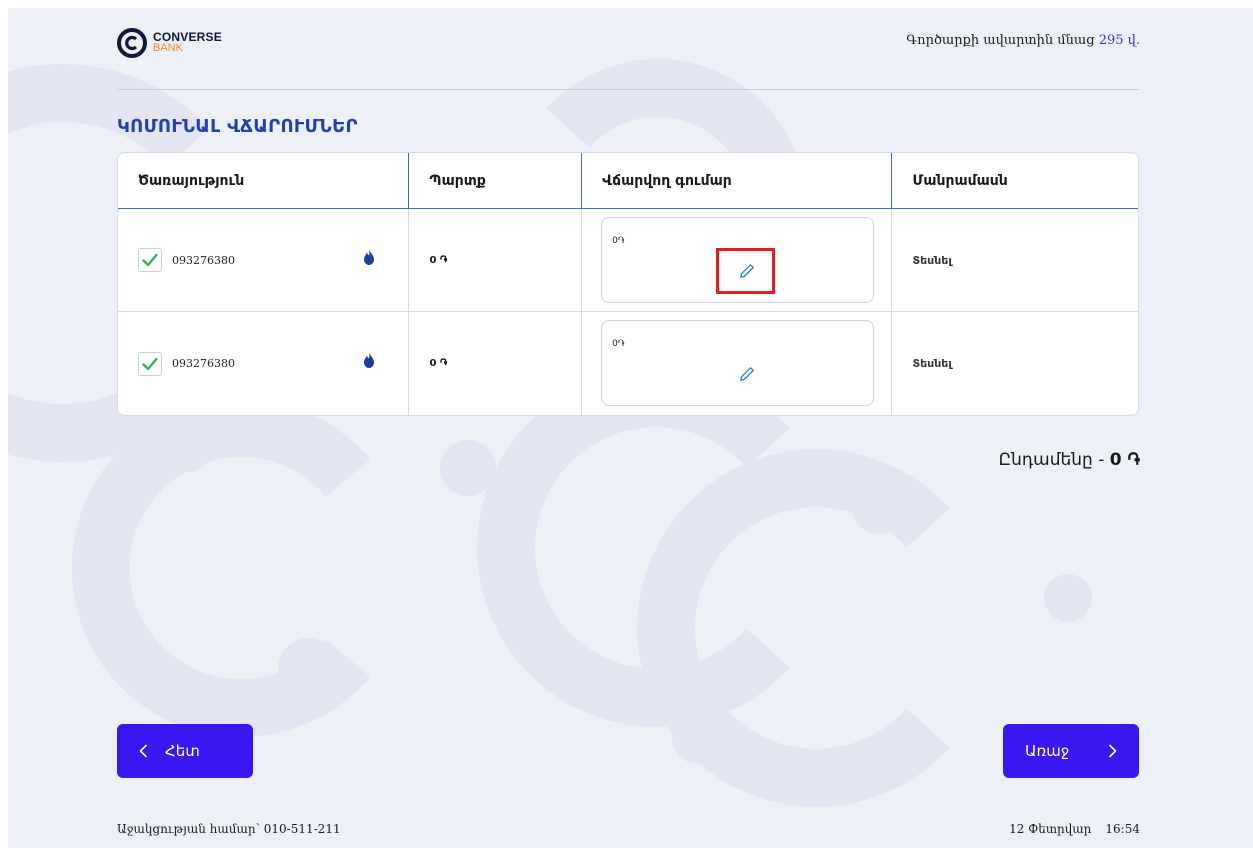 The height and width of the screenshot is (848, 1253). I want to click on edit-pencil-icon, so click(747, 374).